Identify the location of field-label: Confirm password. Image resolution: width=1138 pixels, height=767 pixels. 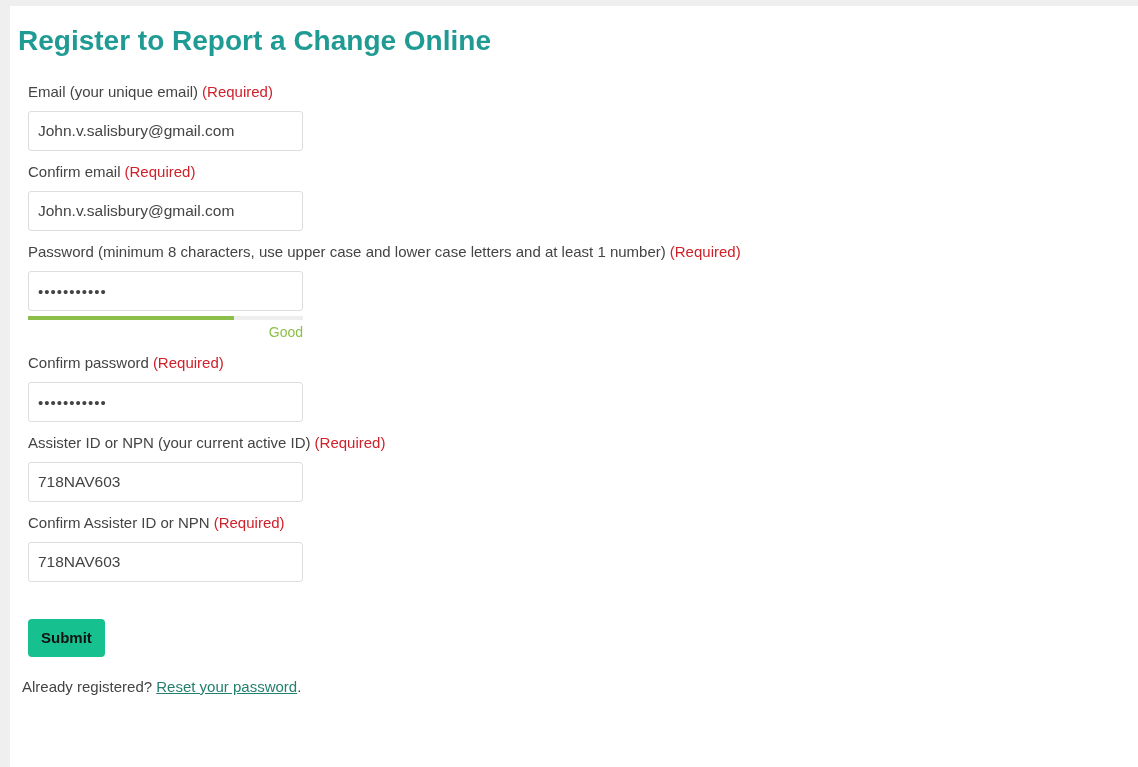
(88, 363).